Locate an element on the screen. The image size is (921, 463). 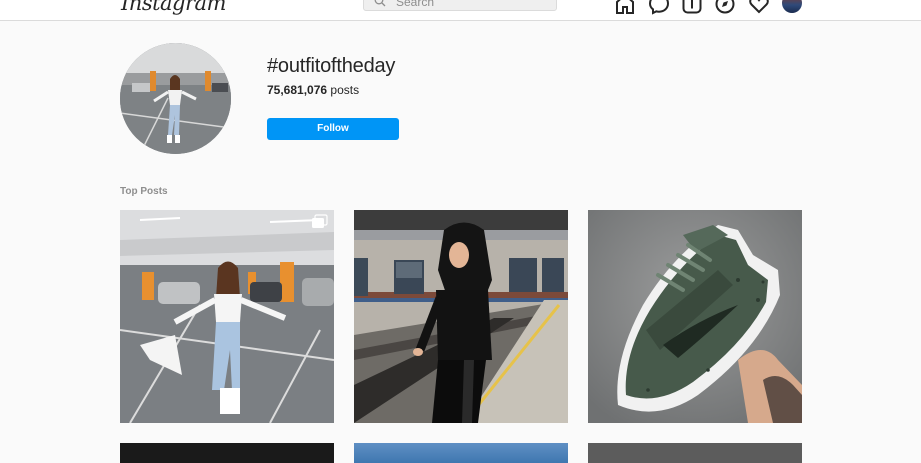
follow-button: Follow is located at coordinates (333, 129).